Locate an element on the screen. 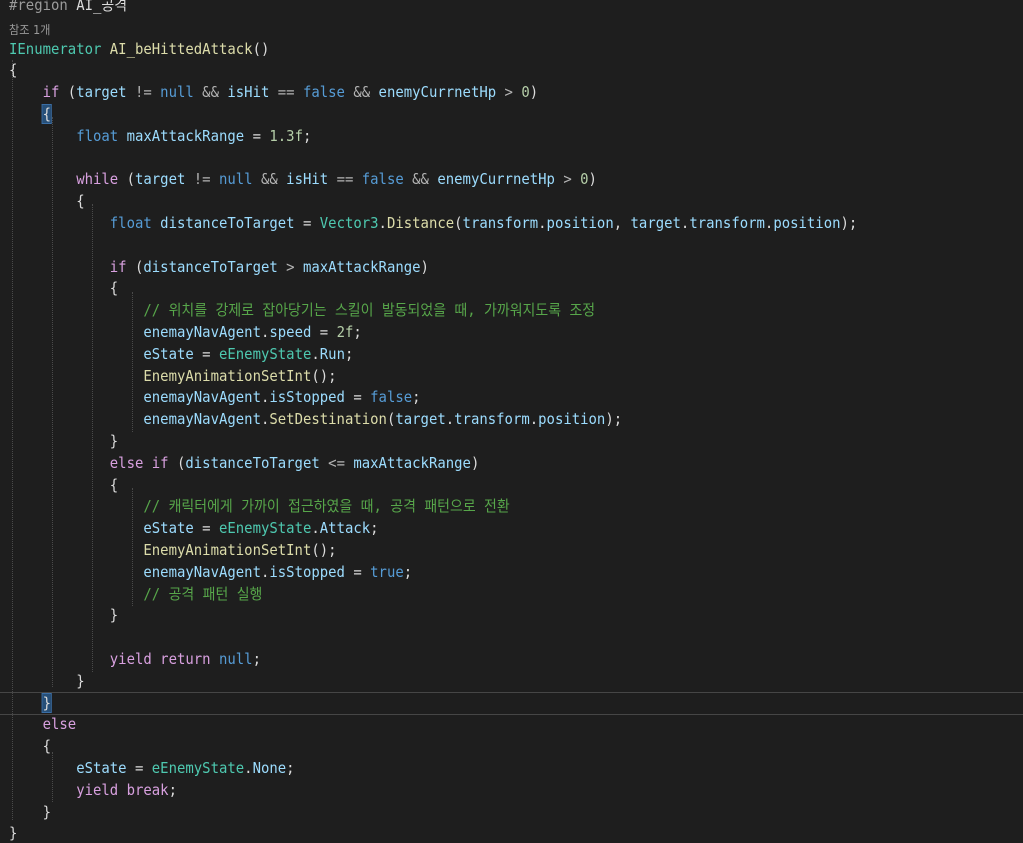 Image resolution: width=1023 pixels, height=843 pixels. code-line: eState = eEnemyState.Attack; is located at coordinates (193, 528).